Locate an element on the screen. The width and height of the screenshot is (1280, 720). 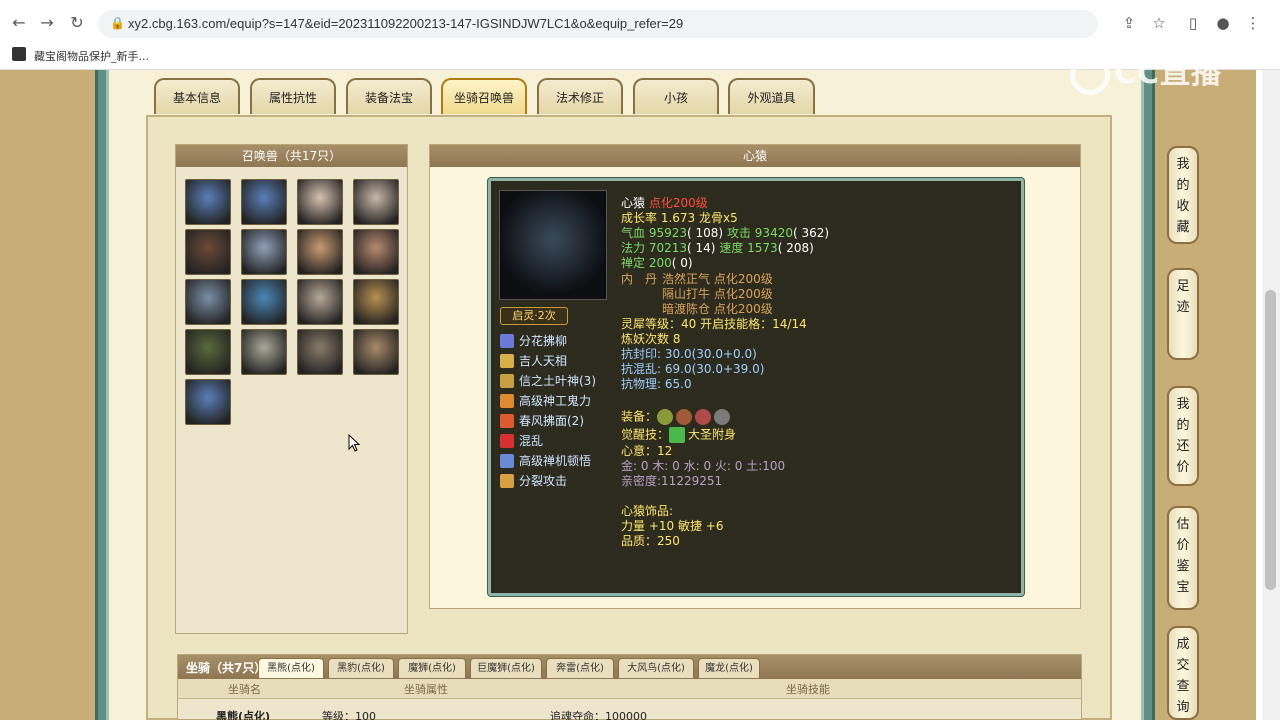
side-tab-char: 藏 is located at coordinates (1183, 227).